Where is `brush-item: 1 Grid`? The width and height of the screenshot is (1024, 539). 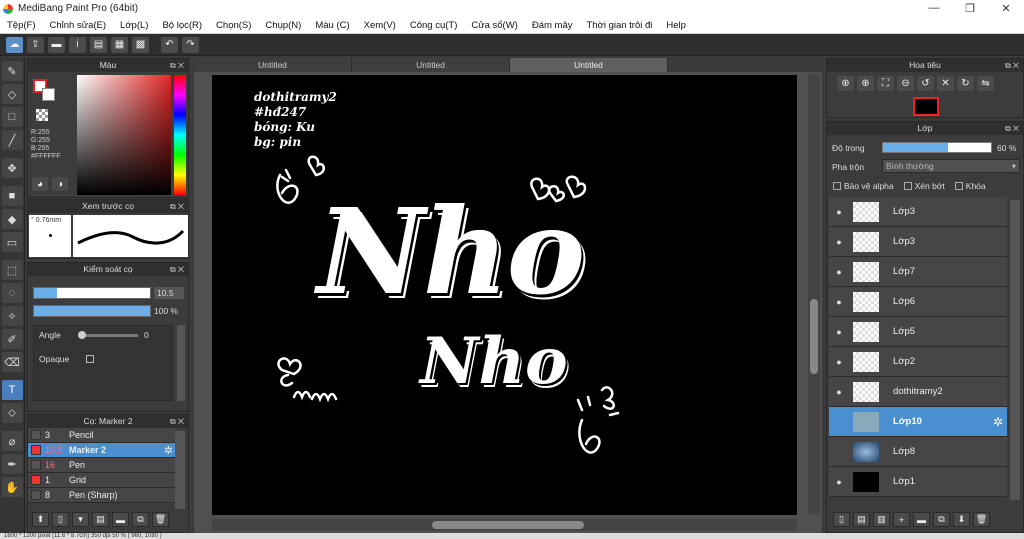
brush-item: 1 Grid is located at coordinates (102, 480).